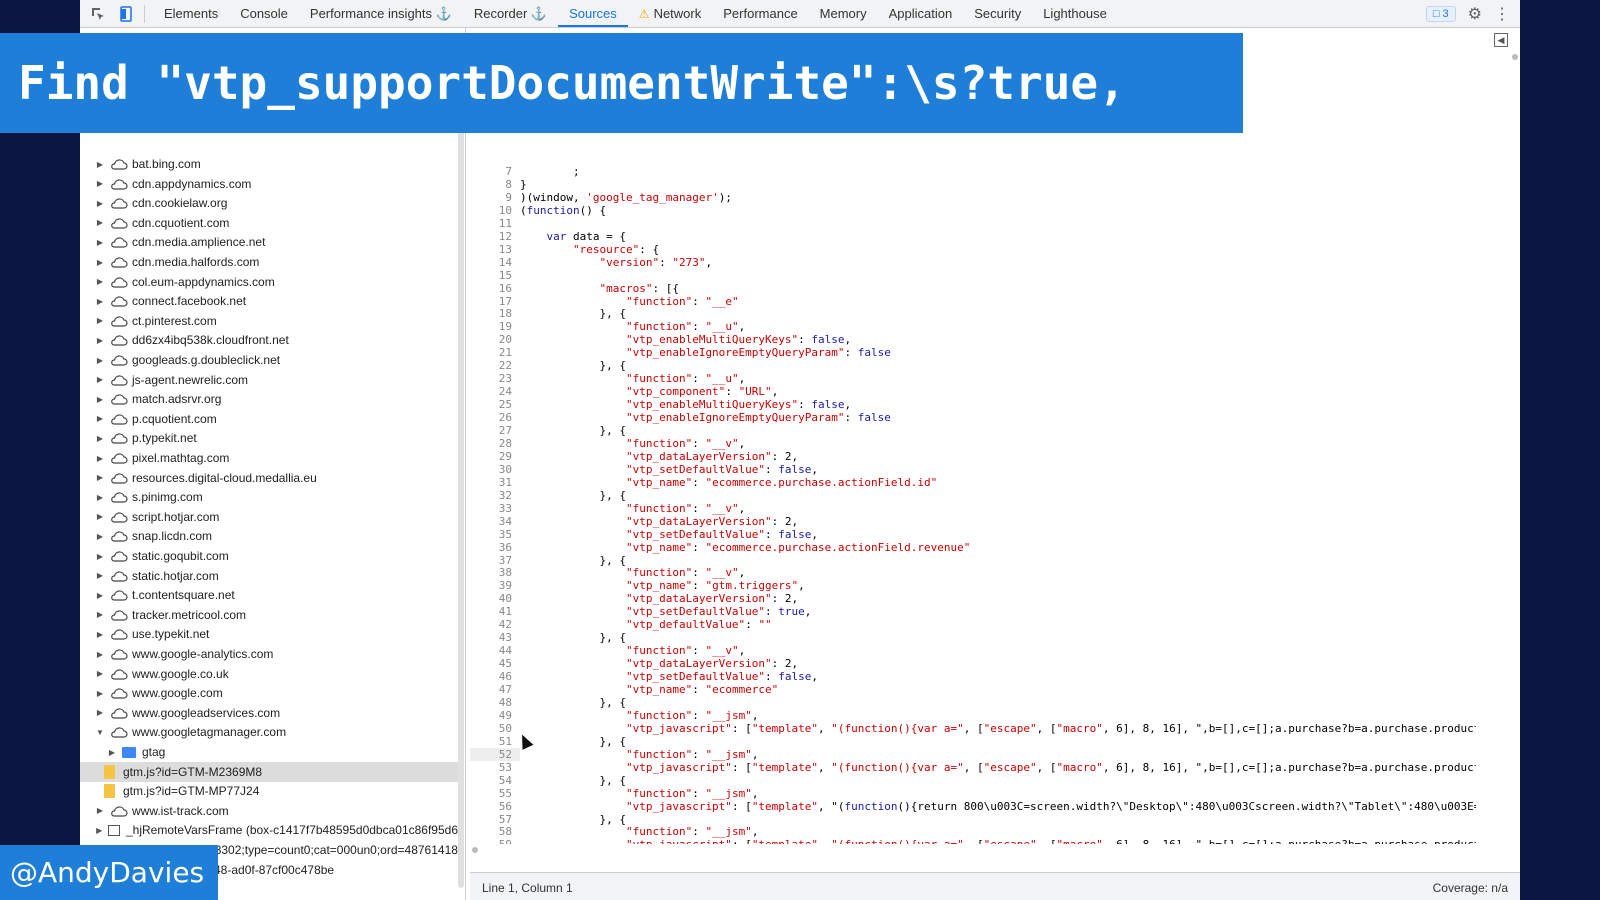 The image size is (1600, 900). Describe the element at coordinates (269, 438) in the screenshot. I see `tree-domain: ▶ p.typekit.net` at that location.